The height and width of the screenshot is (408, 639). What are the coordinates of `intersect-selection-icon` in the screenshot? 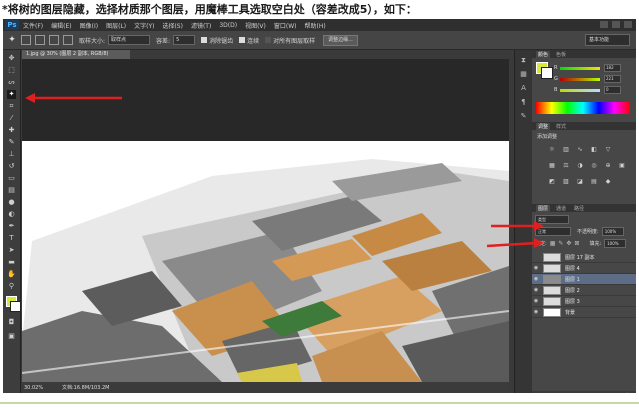 It's located at (68, 40).